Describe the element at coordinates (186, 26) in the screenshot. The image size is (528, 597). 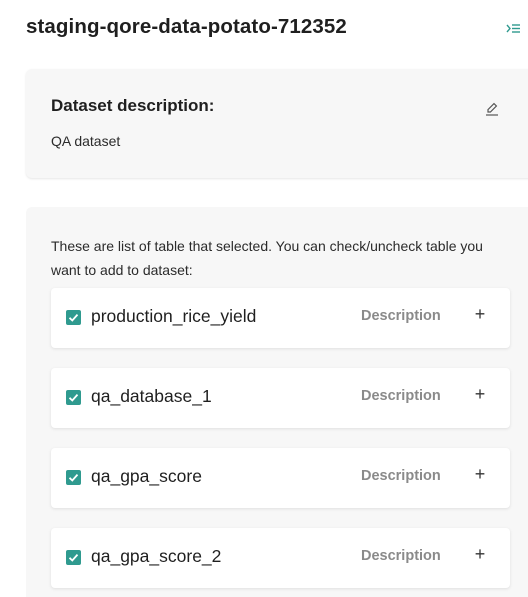
I see `page-title: staging-qore-data-potato-712352` at that location.